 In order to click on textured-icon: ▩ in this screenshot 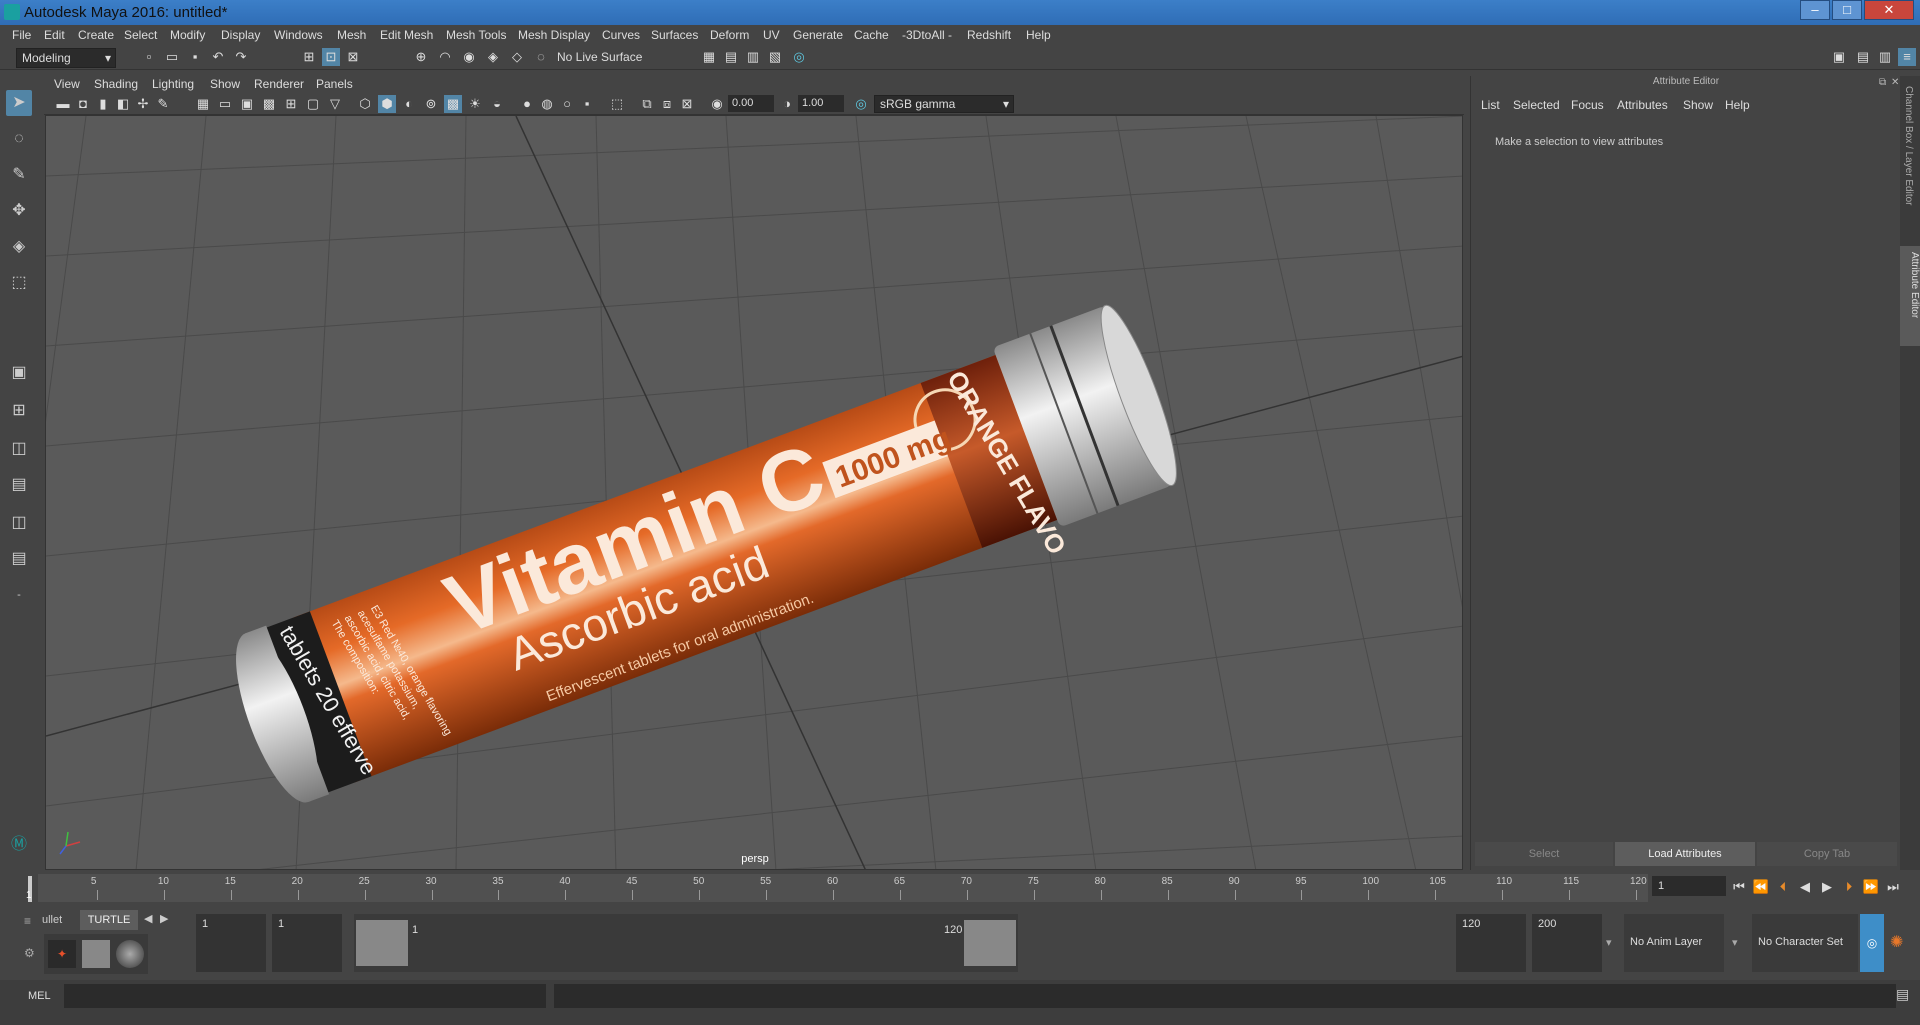, I will do `click(453, 104)`.